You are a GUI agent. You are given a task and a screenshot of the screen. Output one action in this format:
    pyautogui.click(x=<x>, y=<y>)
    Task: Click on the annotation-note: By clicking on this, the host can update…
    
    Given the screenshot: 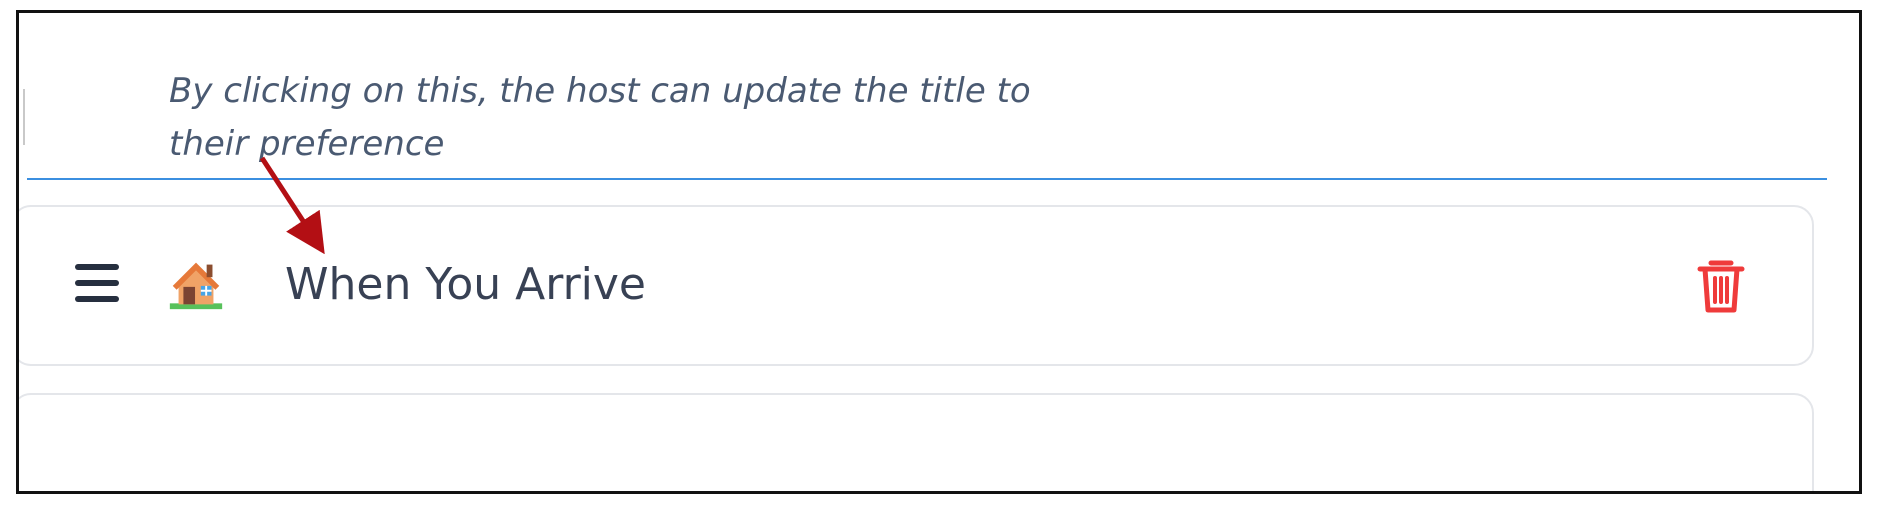 What is the action you would take?
    pyautogui.click(x=649, y=118)
    